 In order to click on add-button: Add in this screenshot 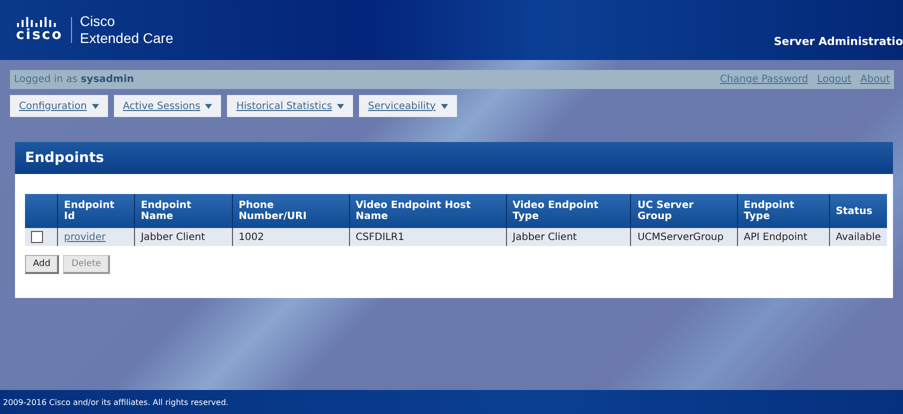, I will do `click(42, 264)`.